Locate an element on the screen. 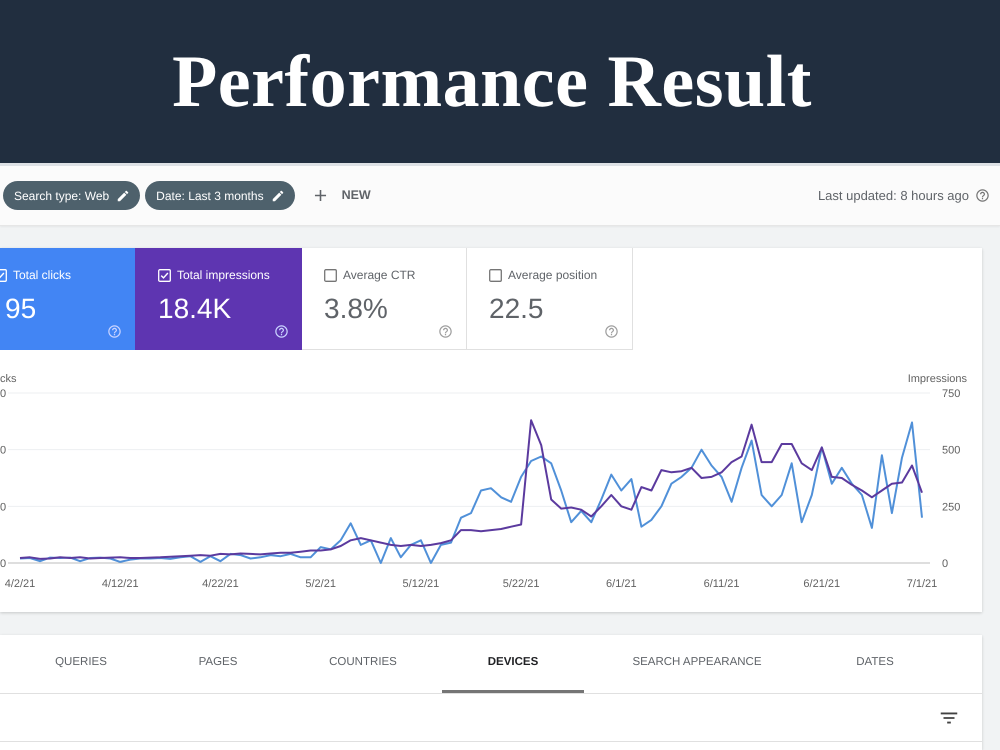 The image size is (1000, 750). tab: COUNTRIES is located at coordinates (363, 664).